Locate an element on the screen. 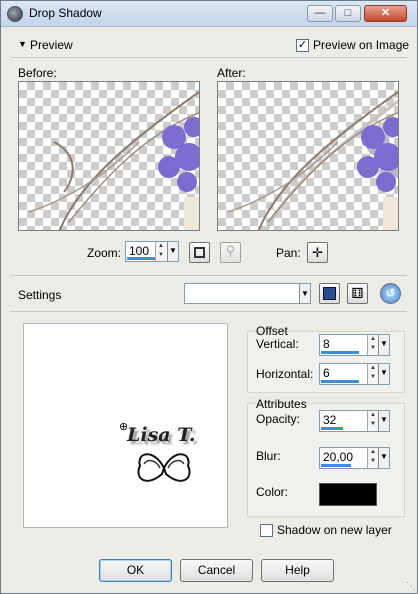 The width and height of the screenshot is (418, 594). after-preview is located at coordinates (308, 156).